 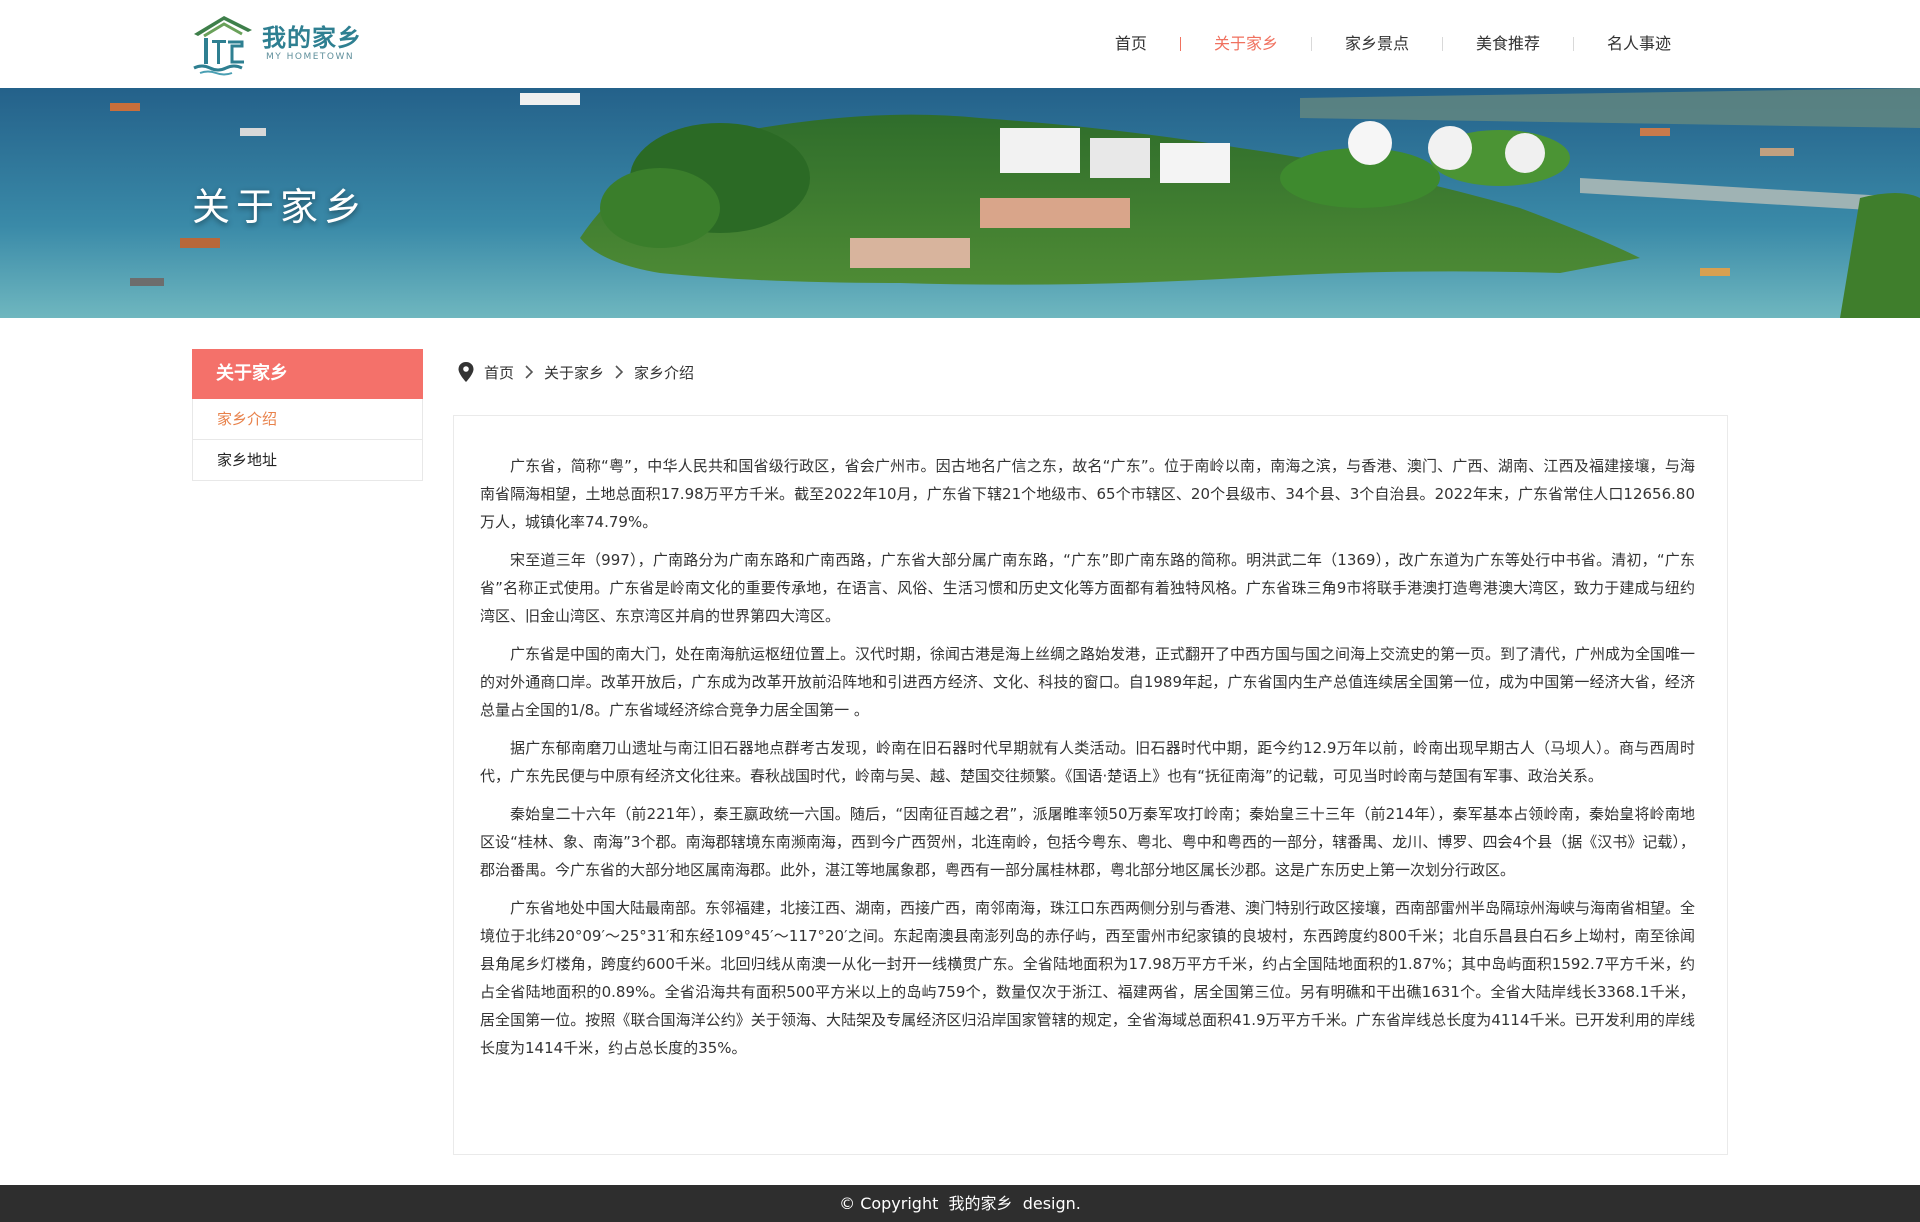 I want to click on nav-food: 美食推荐, so click(x=1508, y=44).